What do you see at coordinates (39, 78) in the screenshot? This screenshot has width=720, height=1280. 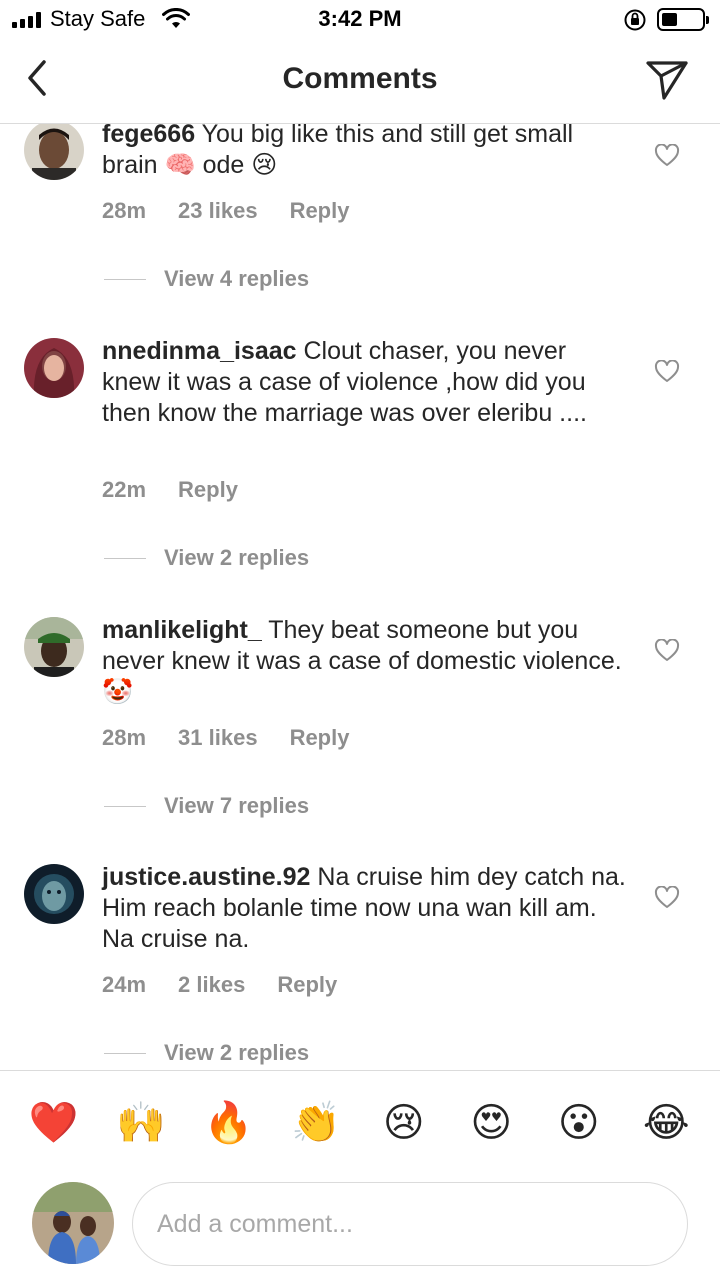 I see `chevron-left-icon` at bounding box center [39, 78].